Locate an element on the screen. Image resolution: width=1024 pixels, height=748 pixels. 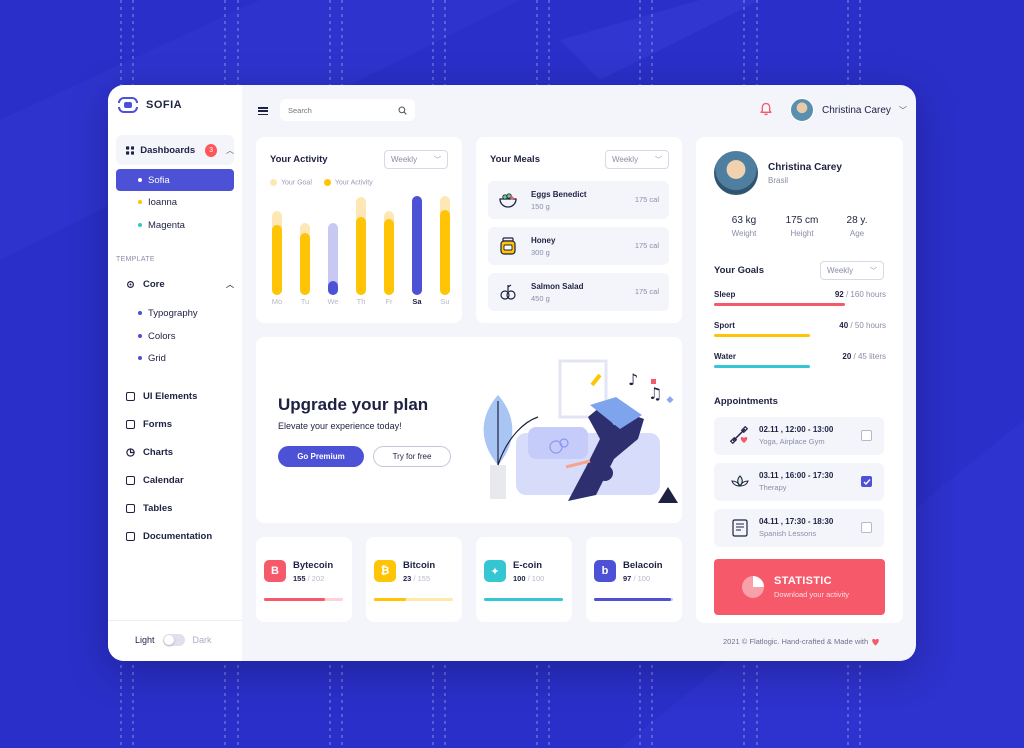
gear-icon is located at coordinates (130, 284).